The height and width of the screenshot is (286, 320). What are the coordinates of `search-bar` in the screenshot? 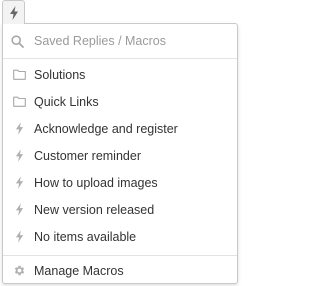 It's located at (120, 41).